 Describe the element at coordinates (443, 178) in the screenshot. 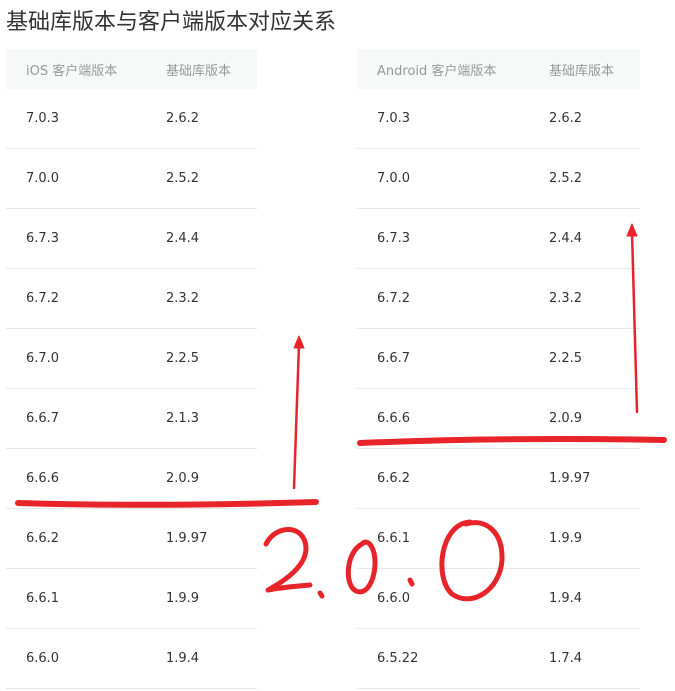

I see `android-client-version-cell: 7.0.0` at that location.